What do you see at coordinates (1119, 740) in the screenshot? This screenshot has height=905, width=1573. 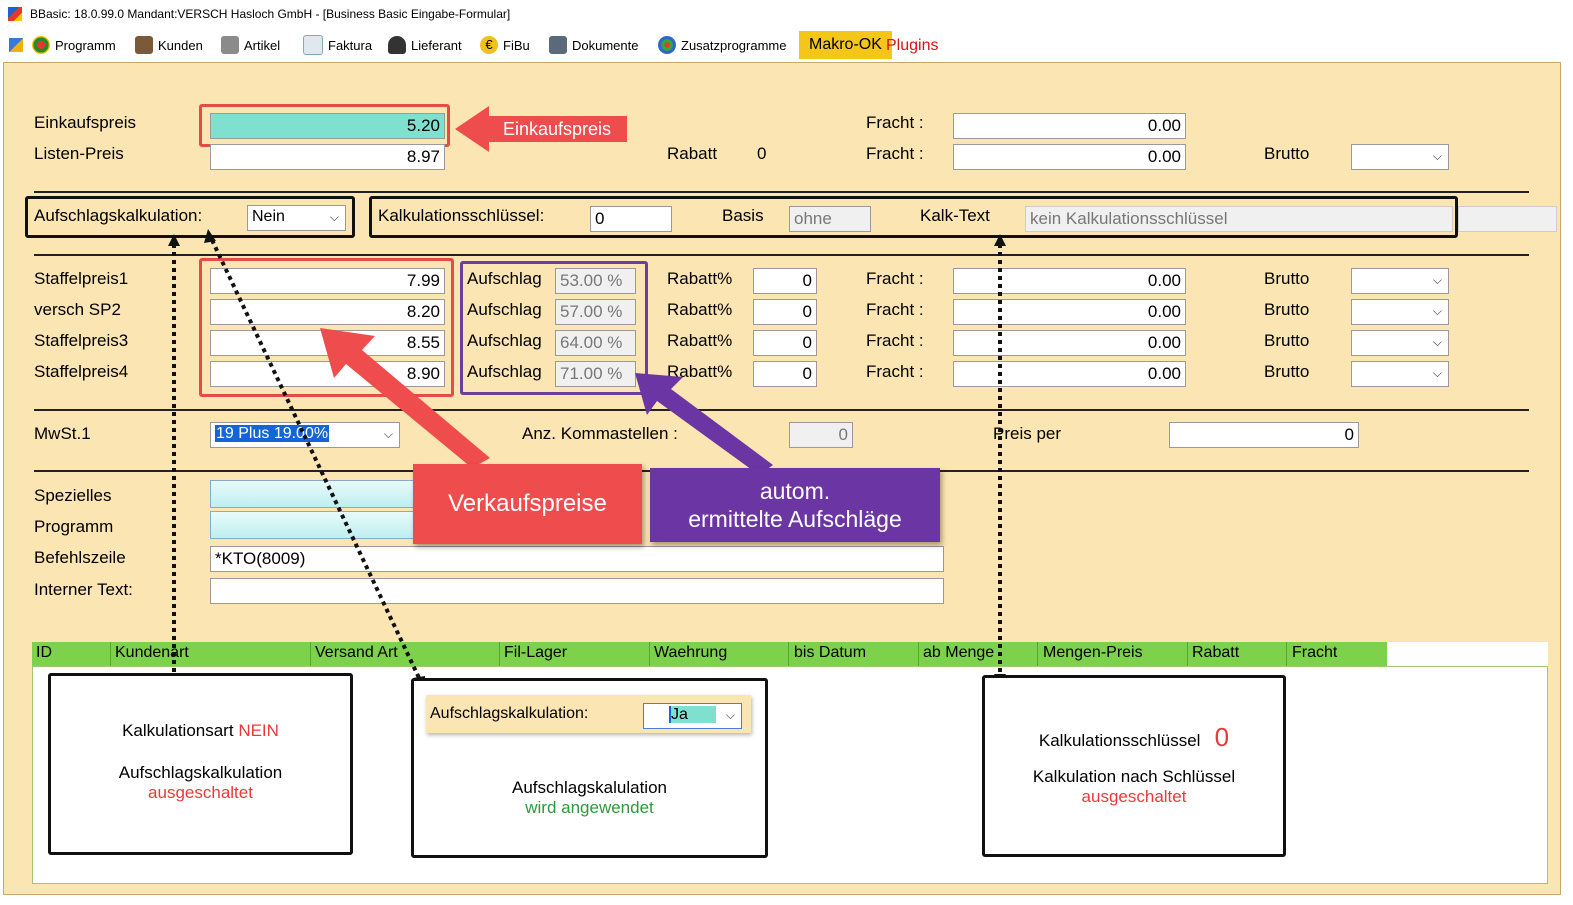 I see `info-right-line1-text: Kalkulationsschlüssel` at bounding box center [1119, 740].